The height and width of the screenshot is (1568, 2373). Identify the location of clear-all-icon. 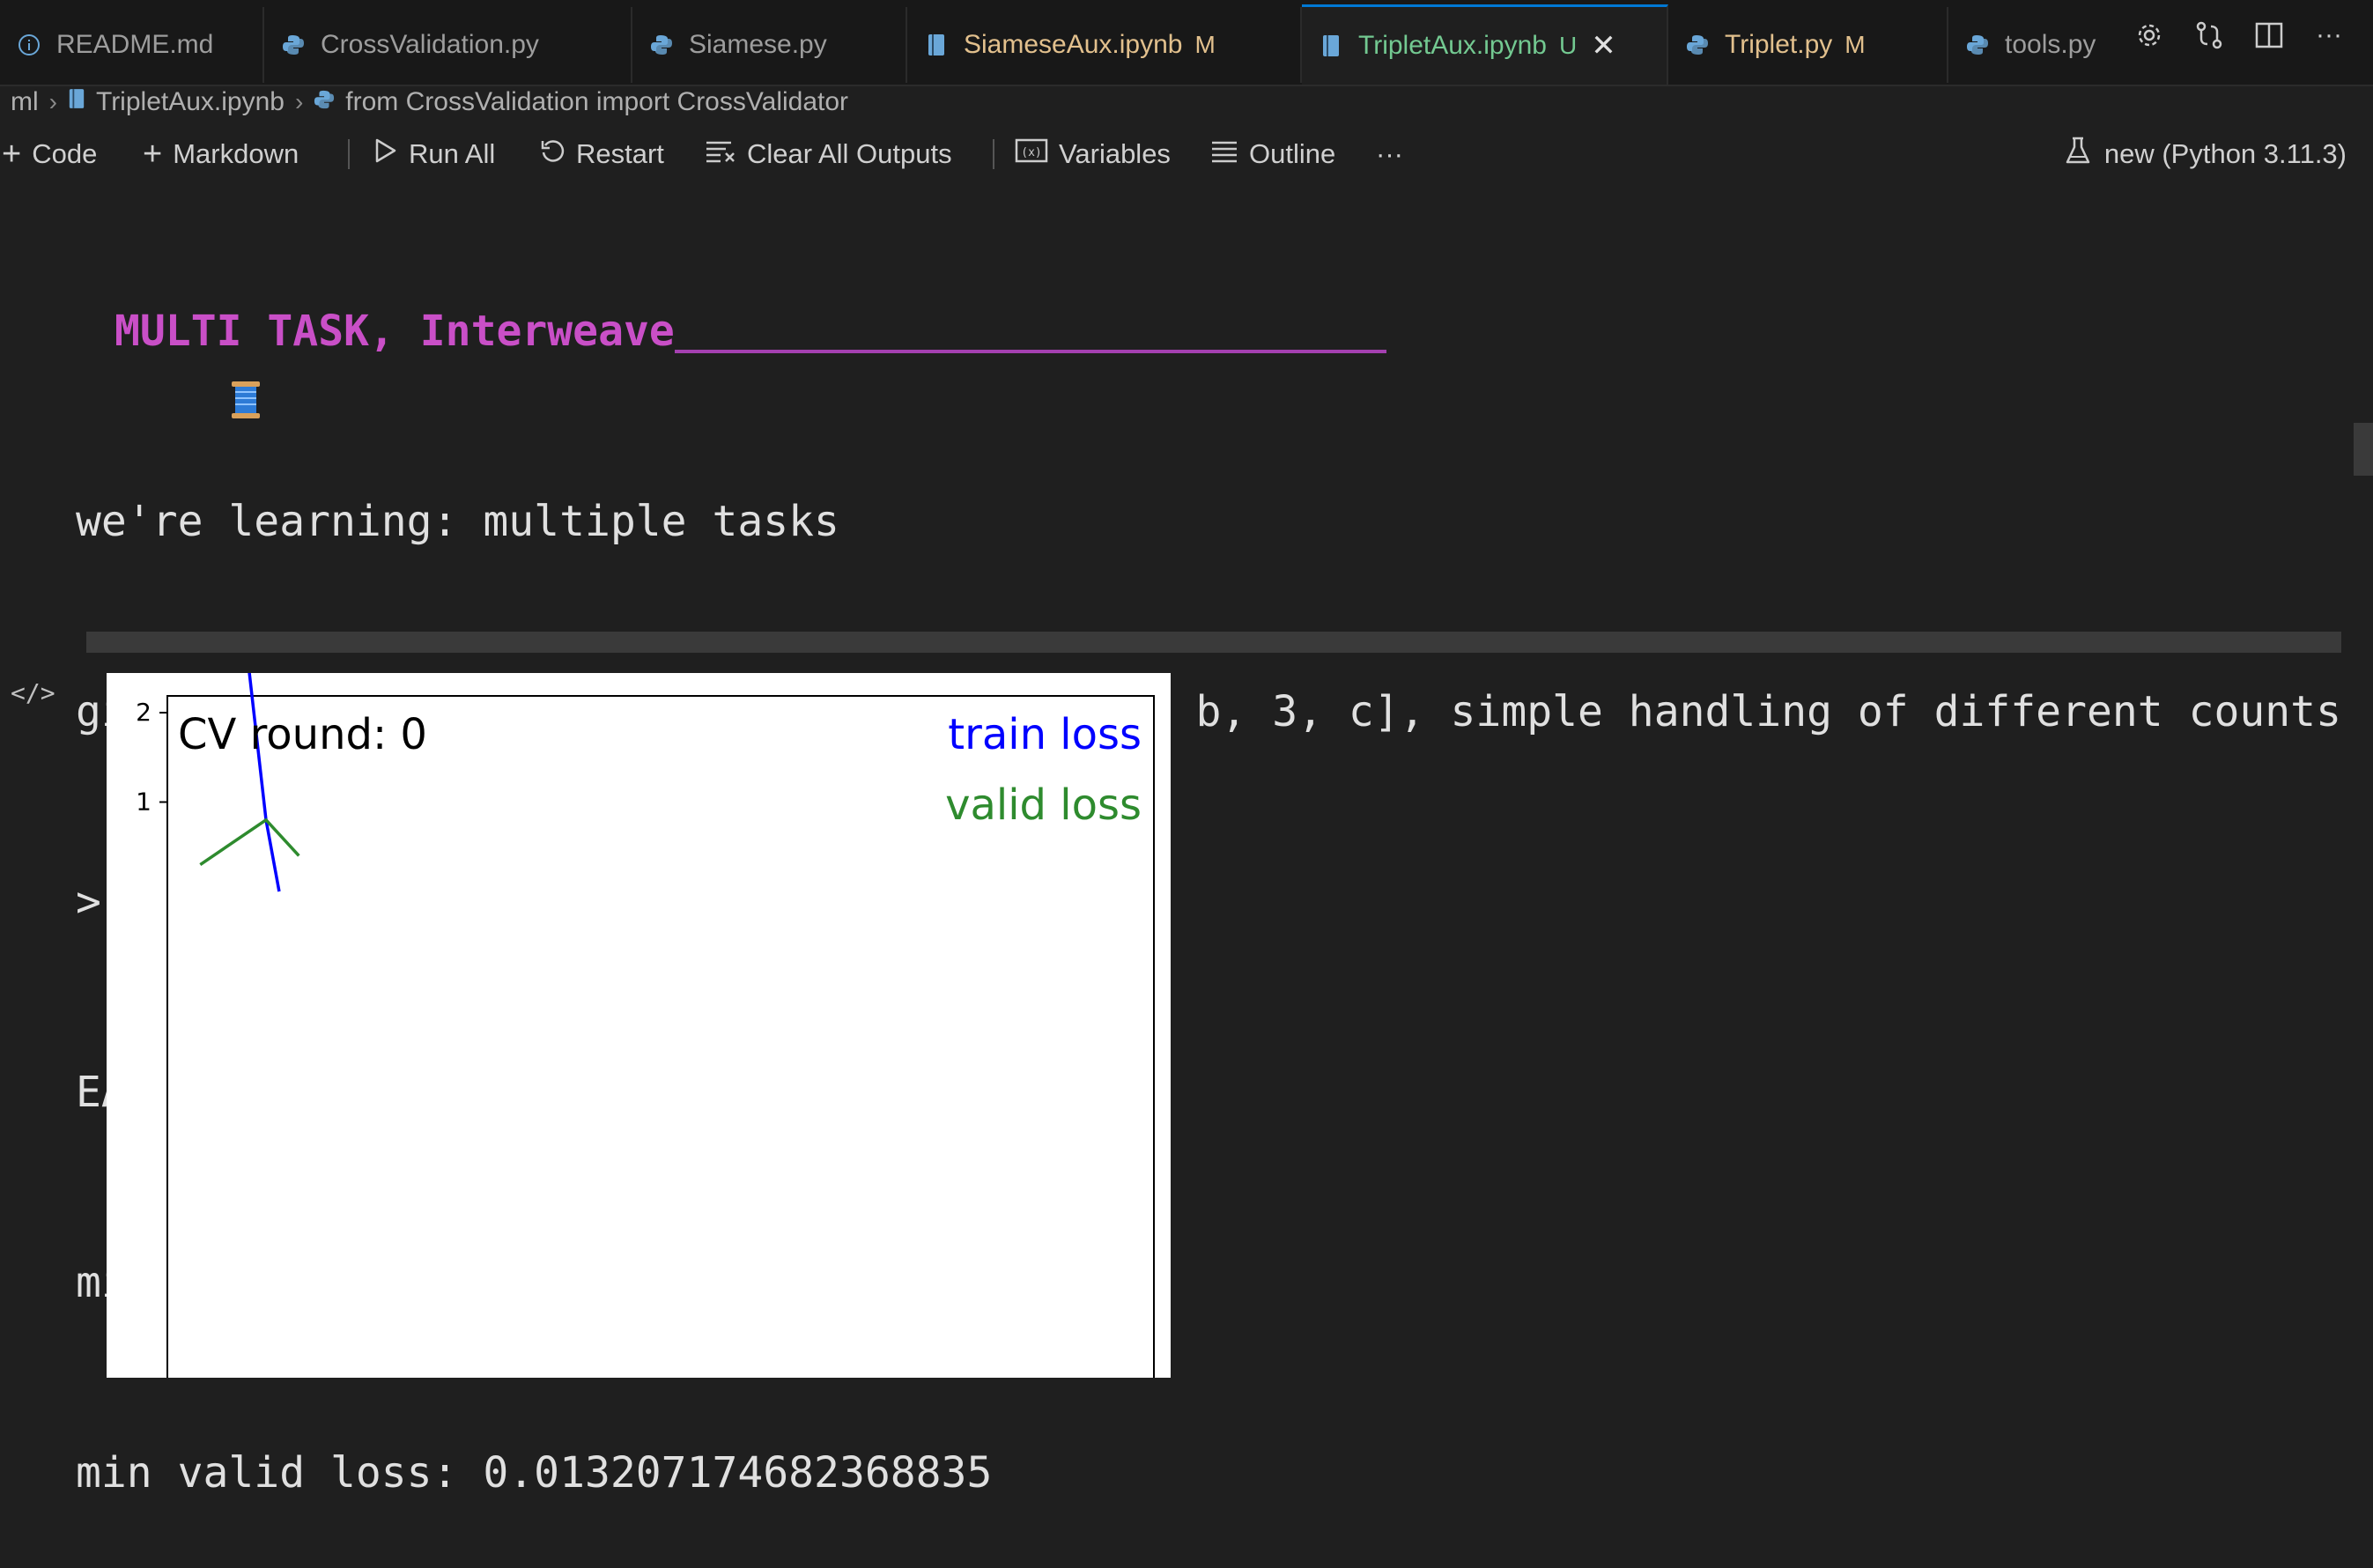
(720, 154).